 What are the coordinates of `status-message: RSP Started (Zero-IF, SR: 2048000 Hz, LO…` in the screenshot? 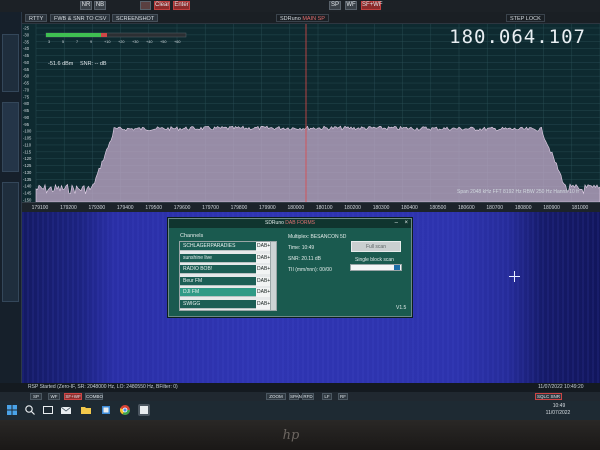 It's located at (103, 387).